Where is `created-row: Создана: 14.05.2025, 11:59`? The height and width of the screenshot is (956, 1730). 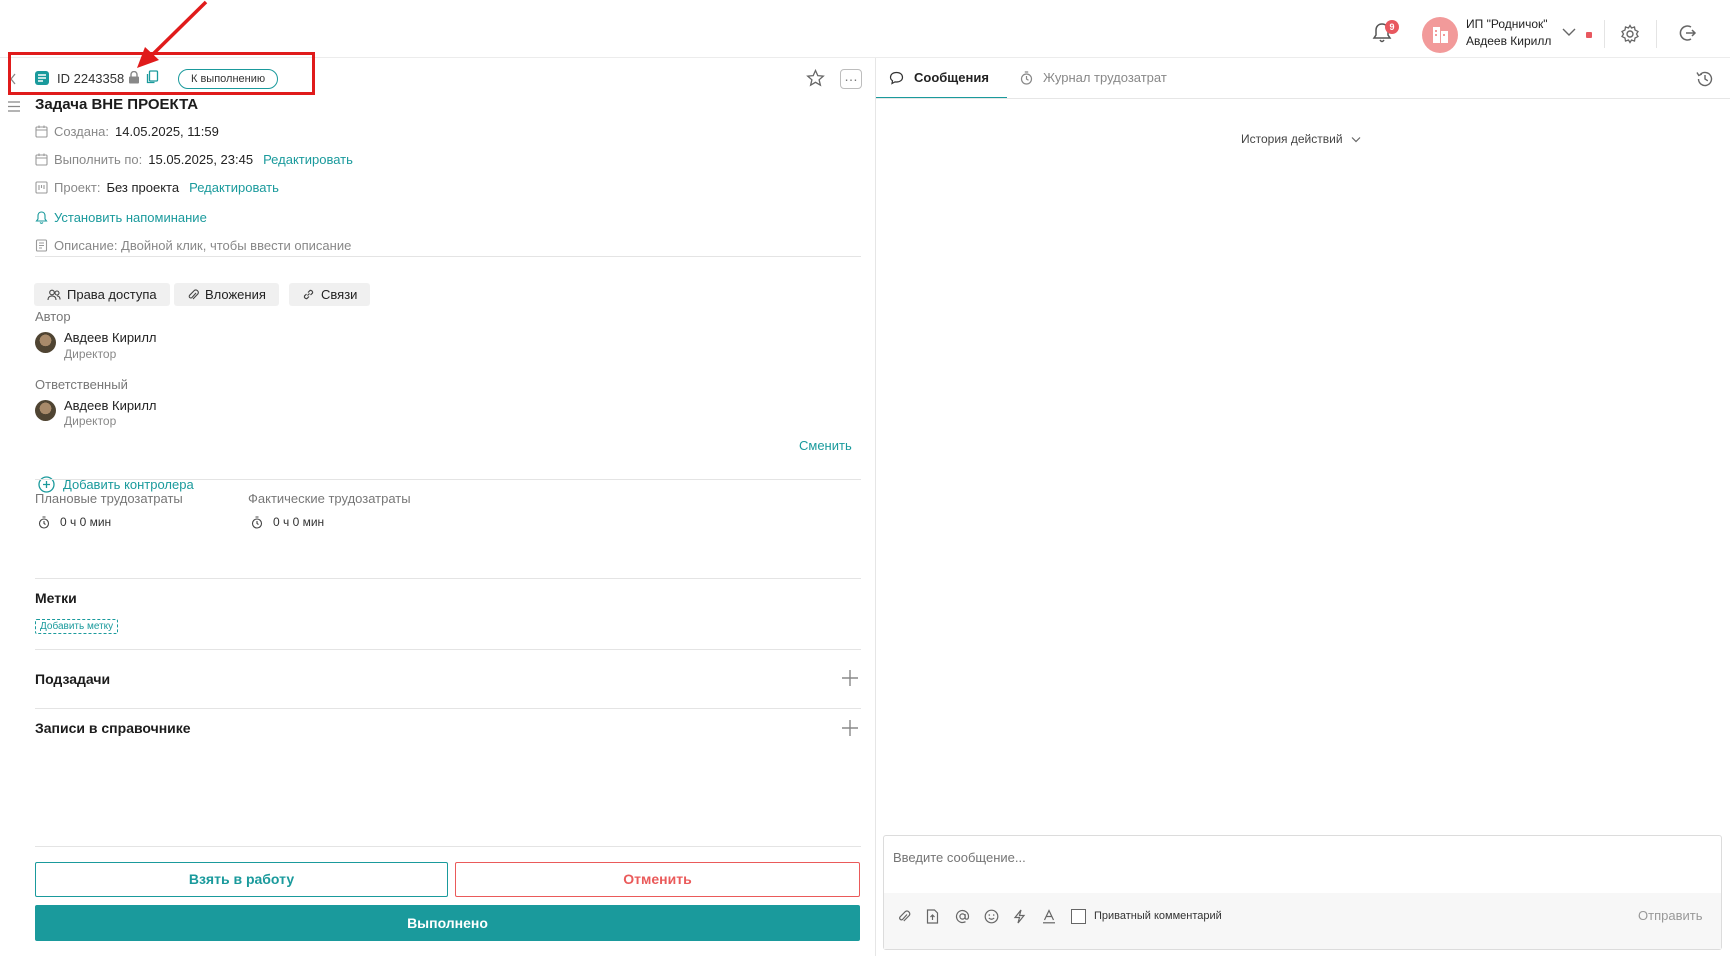 created-row: Создана: 14.05.2025, 11:59 is located at coordinates (127, 131).